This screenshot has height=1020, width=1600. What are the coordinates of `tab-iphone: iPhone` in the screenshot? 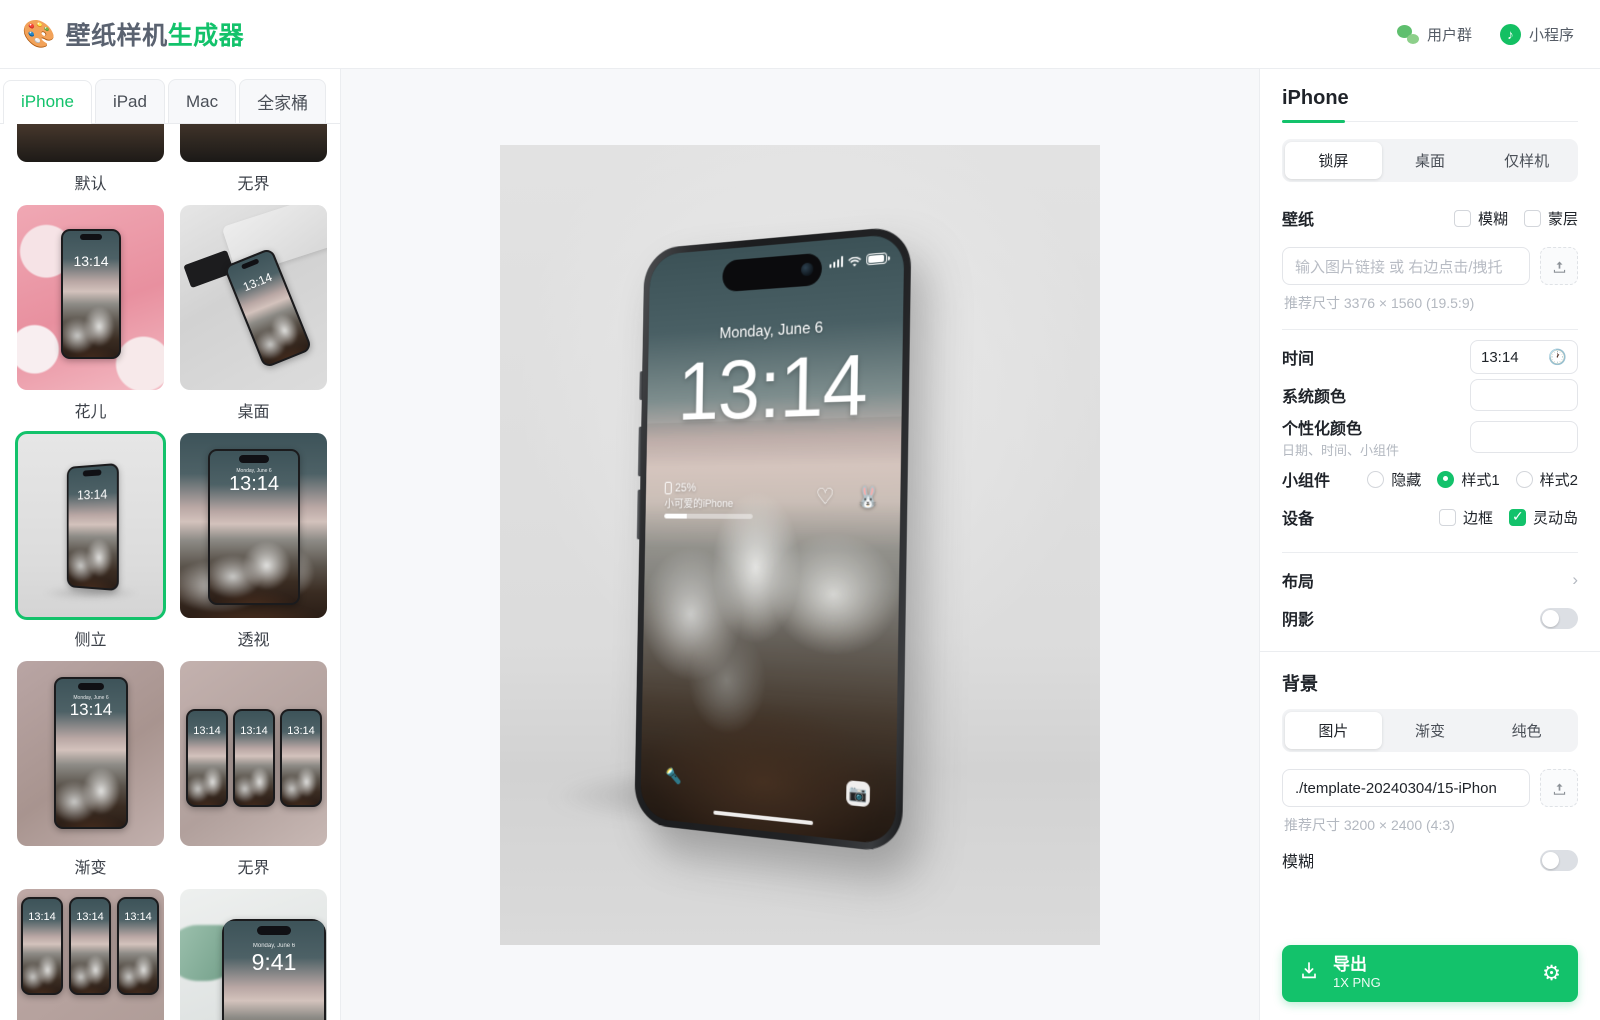 It's located at (47, 102).